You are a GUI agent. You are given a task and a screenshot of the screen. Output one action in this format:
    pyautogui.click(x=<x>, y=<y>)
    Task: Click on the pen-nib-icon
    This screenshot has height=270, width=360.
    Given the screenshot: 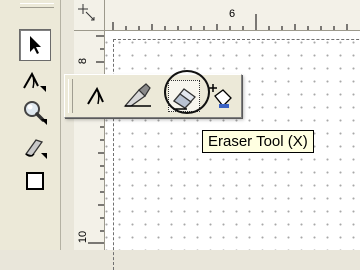 What is the action you would take?
    pyautogui.click(x=35, y=149)
    